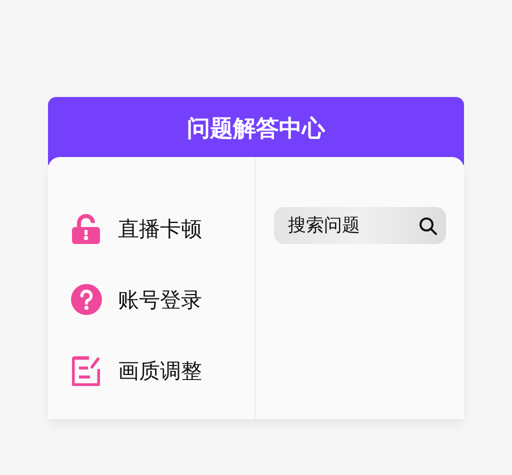 This screenshot has width=512, height=475. Describe the element at coordinates (162, 299) in the screenshot. I see `menu-item: 账号登录` at that location.